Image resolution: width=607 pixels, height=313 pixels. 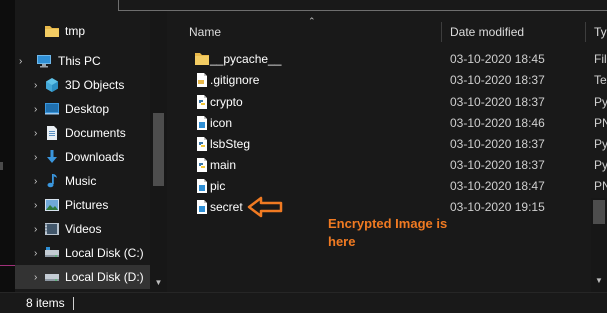 What do you see at coordinates (600, 32) in the screenshot?
I see `column-header-type: Typ` at bounding box center [600, 32].